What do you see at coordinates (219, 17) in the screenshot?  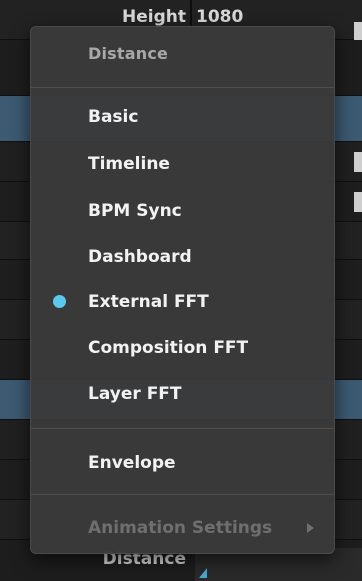 I see `height-value: 1080` at bounding box center [219, 17].